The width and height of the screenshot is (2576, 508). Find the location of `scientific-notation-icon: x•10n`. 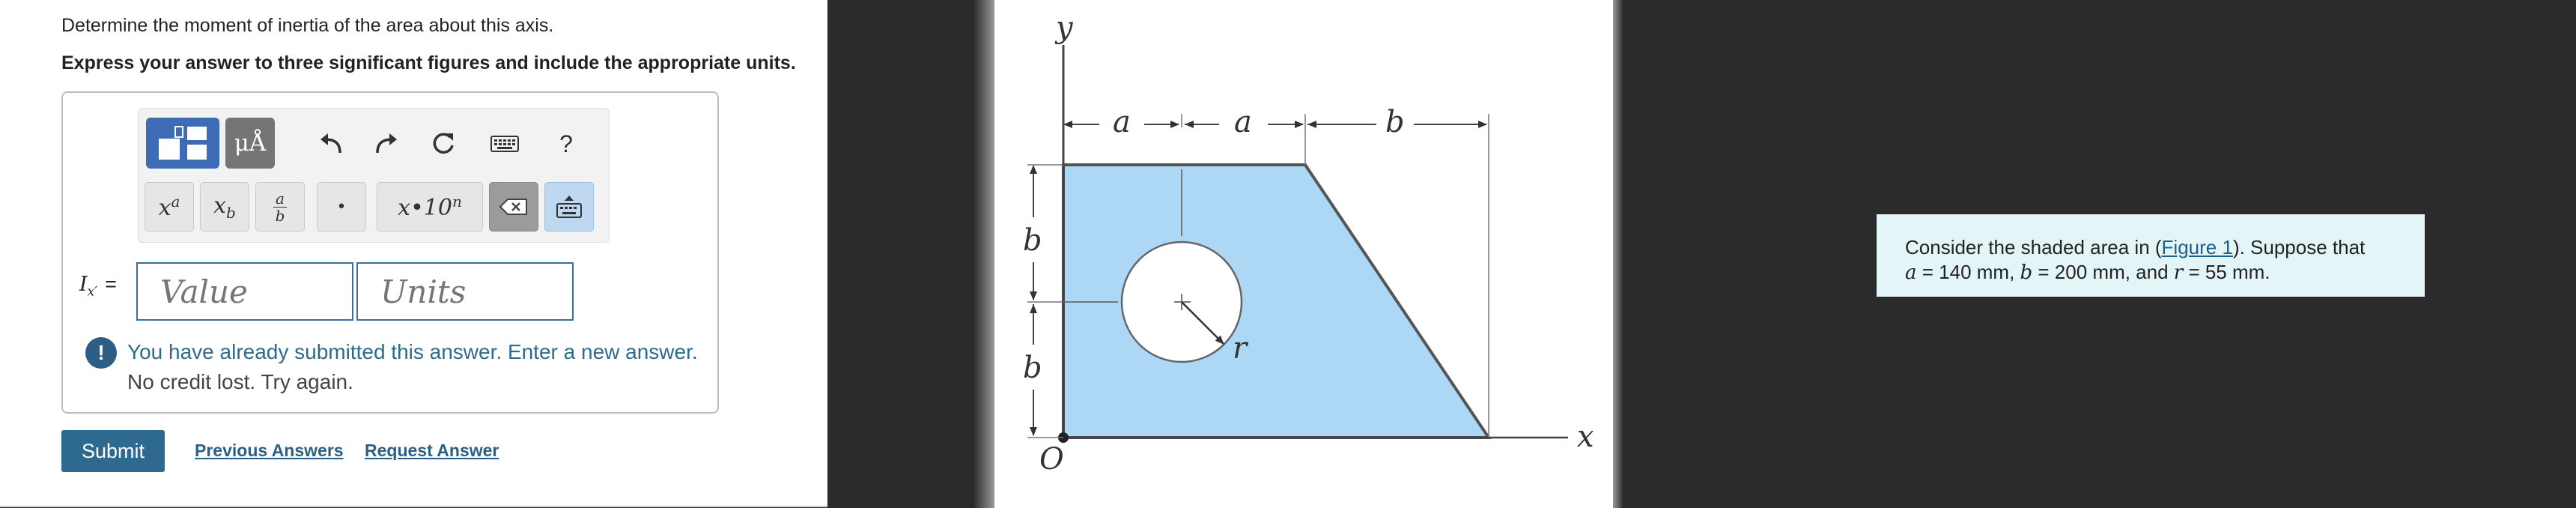

scientific-notation-icon: x•10n is located at coordinates (430, 207).